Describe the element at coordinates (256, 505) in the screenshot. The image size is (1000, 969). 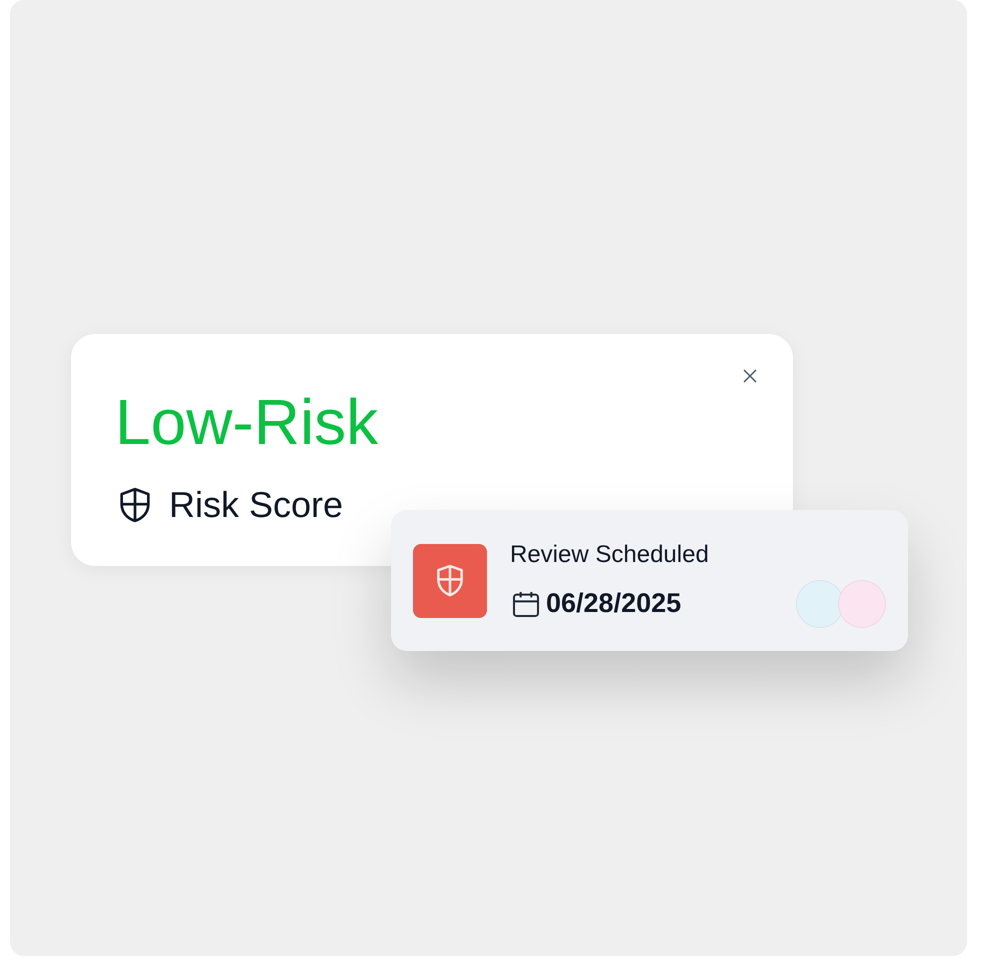
I see `risk-caption: Risk Score` at that location.